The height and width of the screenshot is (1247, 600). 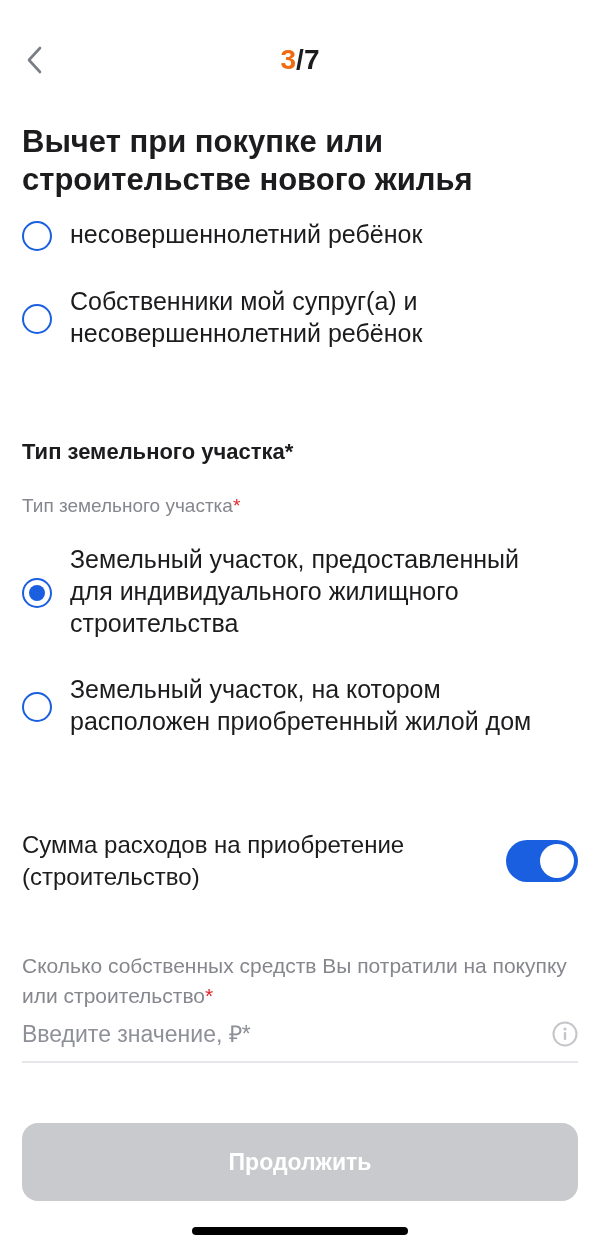 What do you see at coordinates (300, 60) in the screenshot?
I see `step-counter: 3/7` at bounding box center [300, 60].